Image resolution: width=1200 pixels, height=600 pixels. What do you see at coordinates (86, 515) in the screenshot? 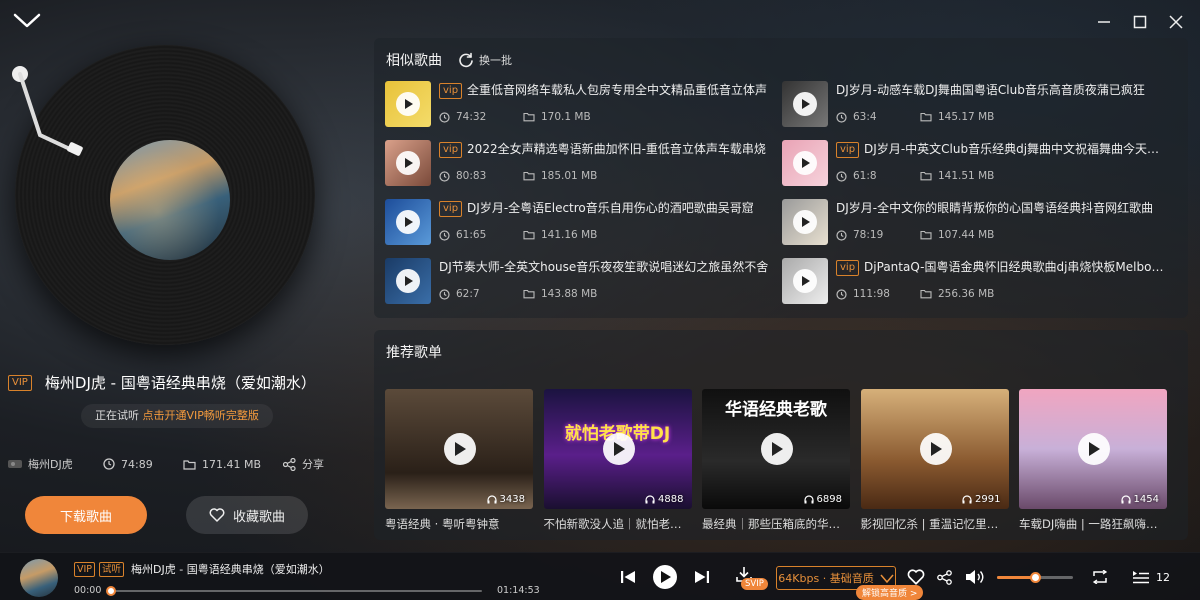
I see `download-button: 下载歌曲` at bounding box center [86, 515].